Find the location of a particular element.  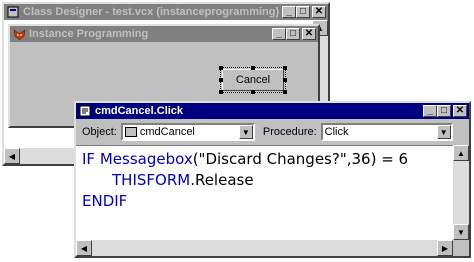

form-title: Instance Programming is located at coordinates (89, 34).